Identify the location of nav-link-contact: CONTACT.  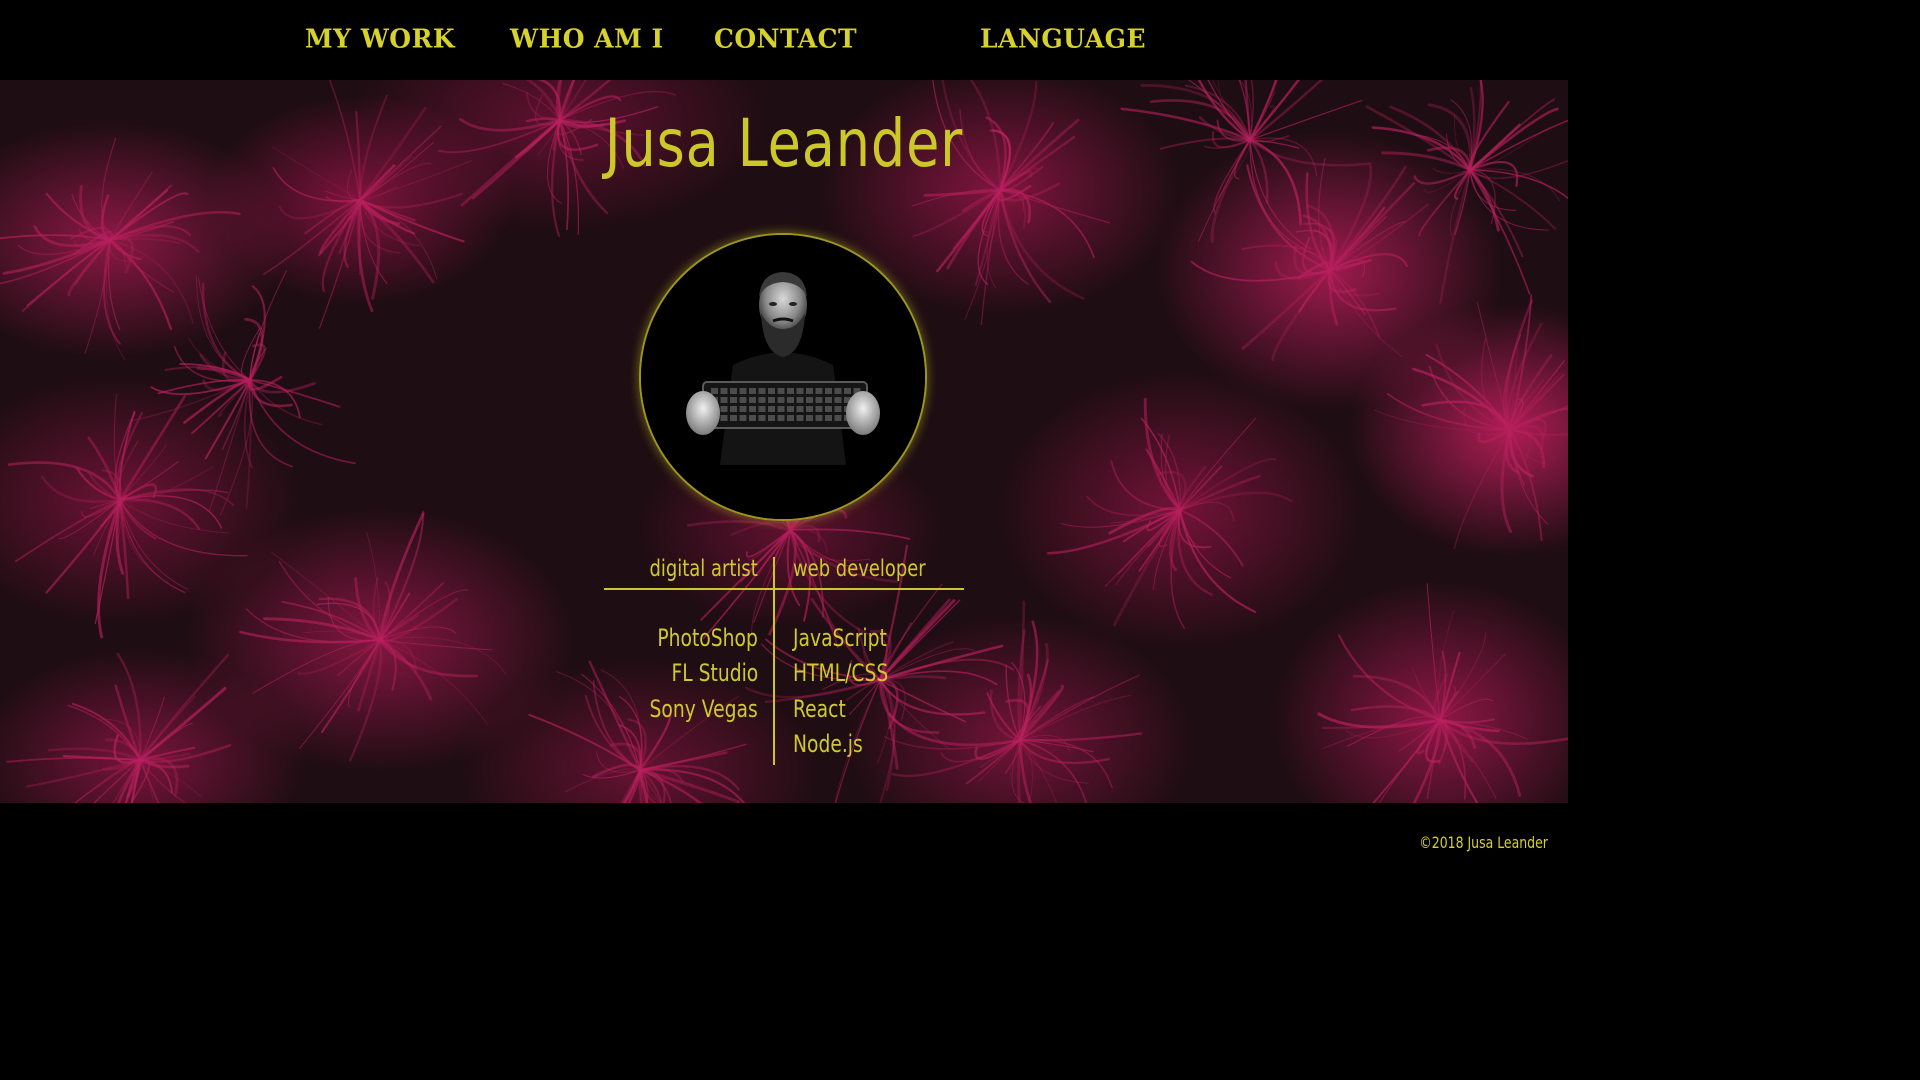
(785, 38).